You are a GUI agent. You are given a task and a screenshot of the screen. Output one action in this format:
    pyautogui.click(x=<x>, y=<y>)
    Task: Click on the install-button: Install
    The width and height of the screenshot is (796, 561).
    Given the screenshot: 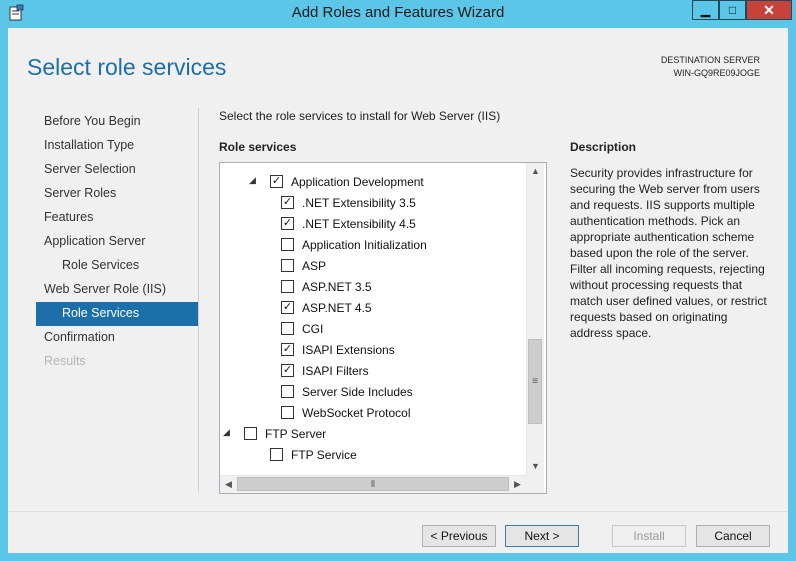 What is the action you would take?
    pyautogui.click(x=649, y=536)
    